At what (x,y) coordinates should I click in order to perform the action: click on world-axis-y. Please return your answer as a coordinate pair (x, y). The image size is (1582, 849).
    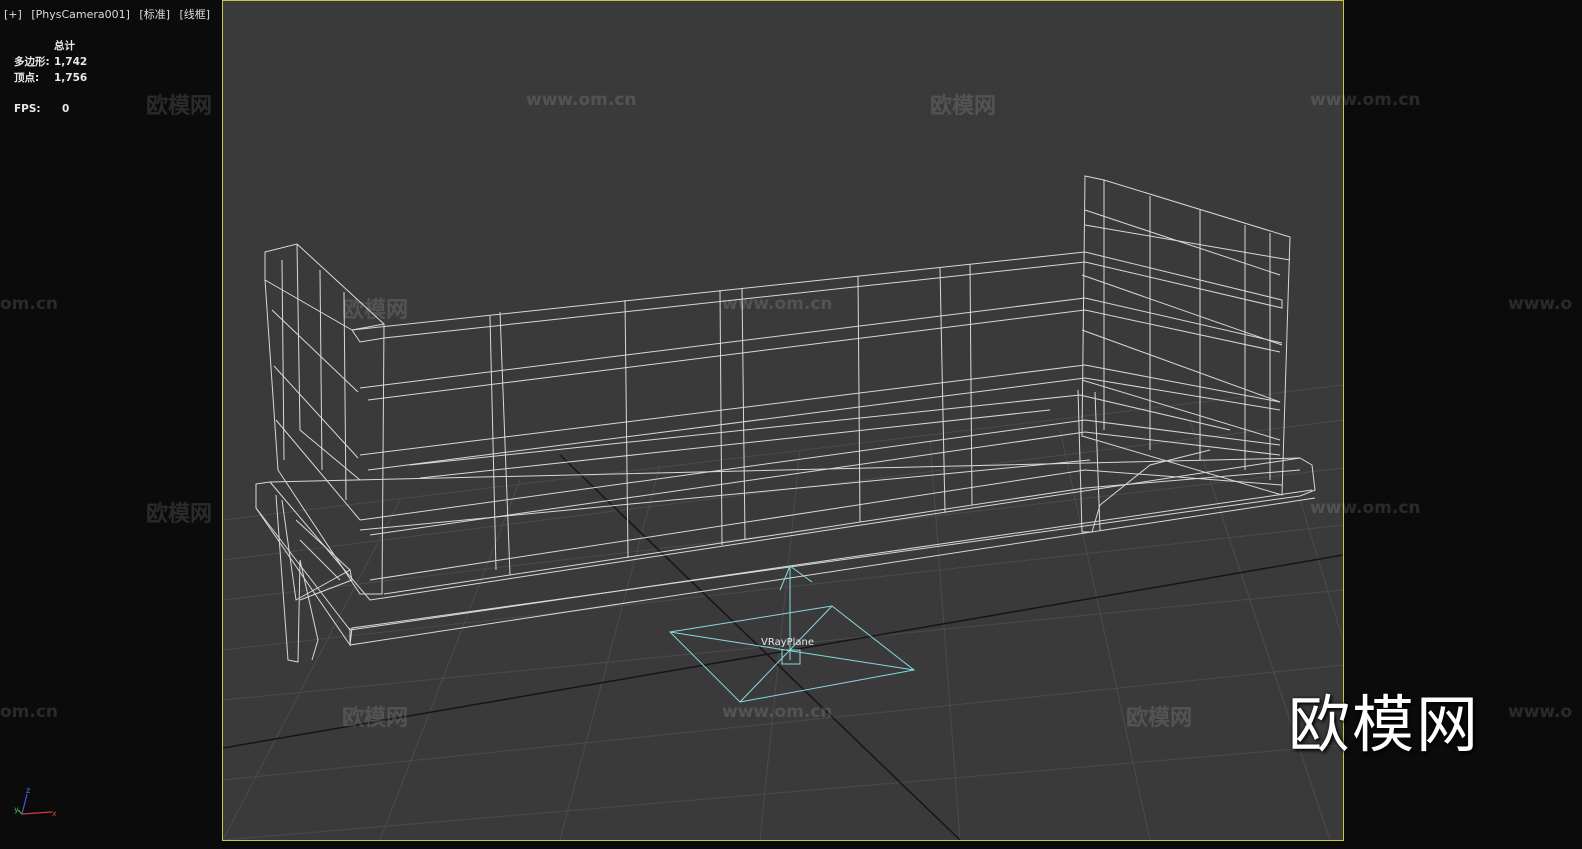
    Looking at the image, I should click on (760, 647).